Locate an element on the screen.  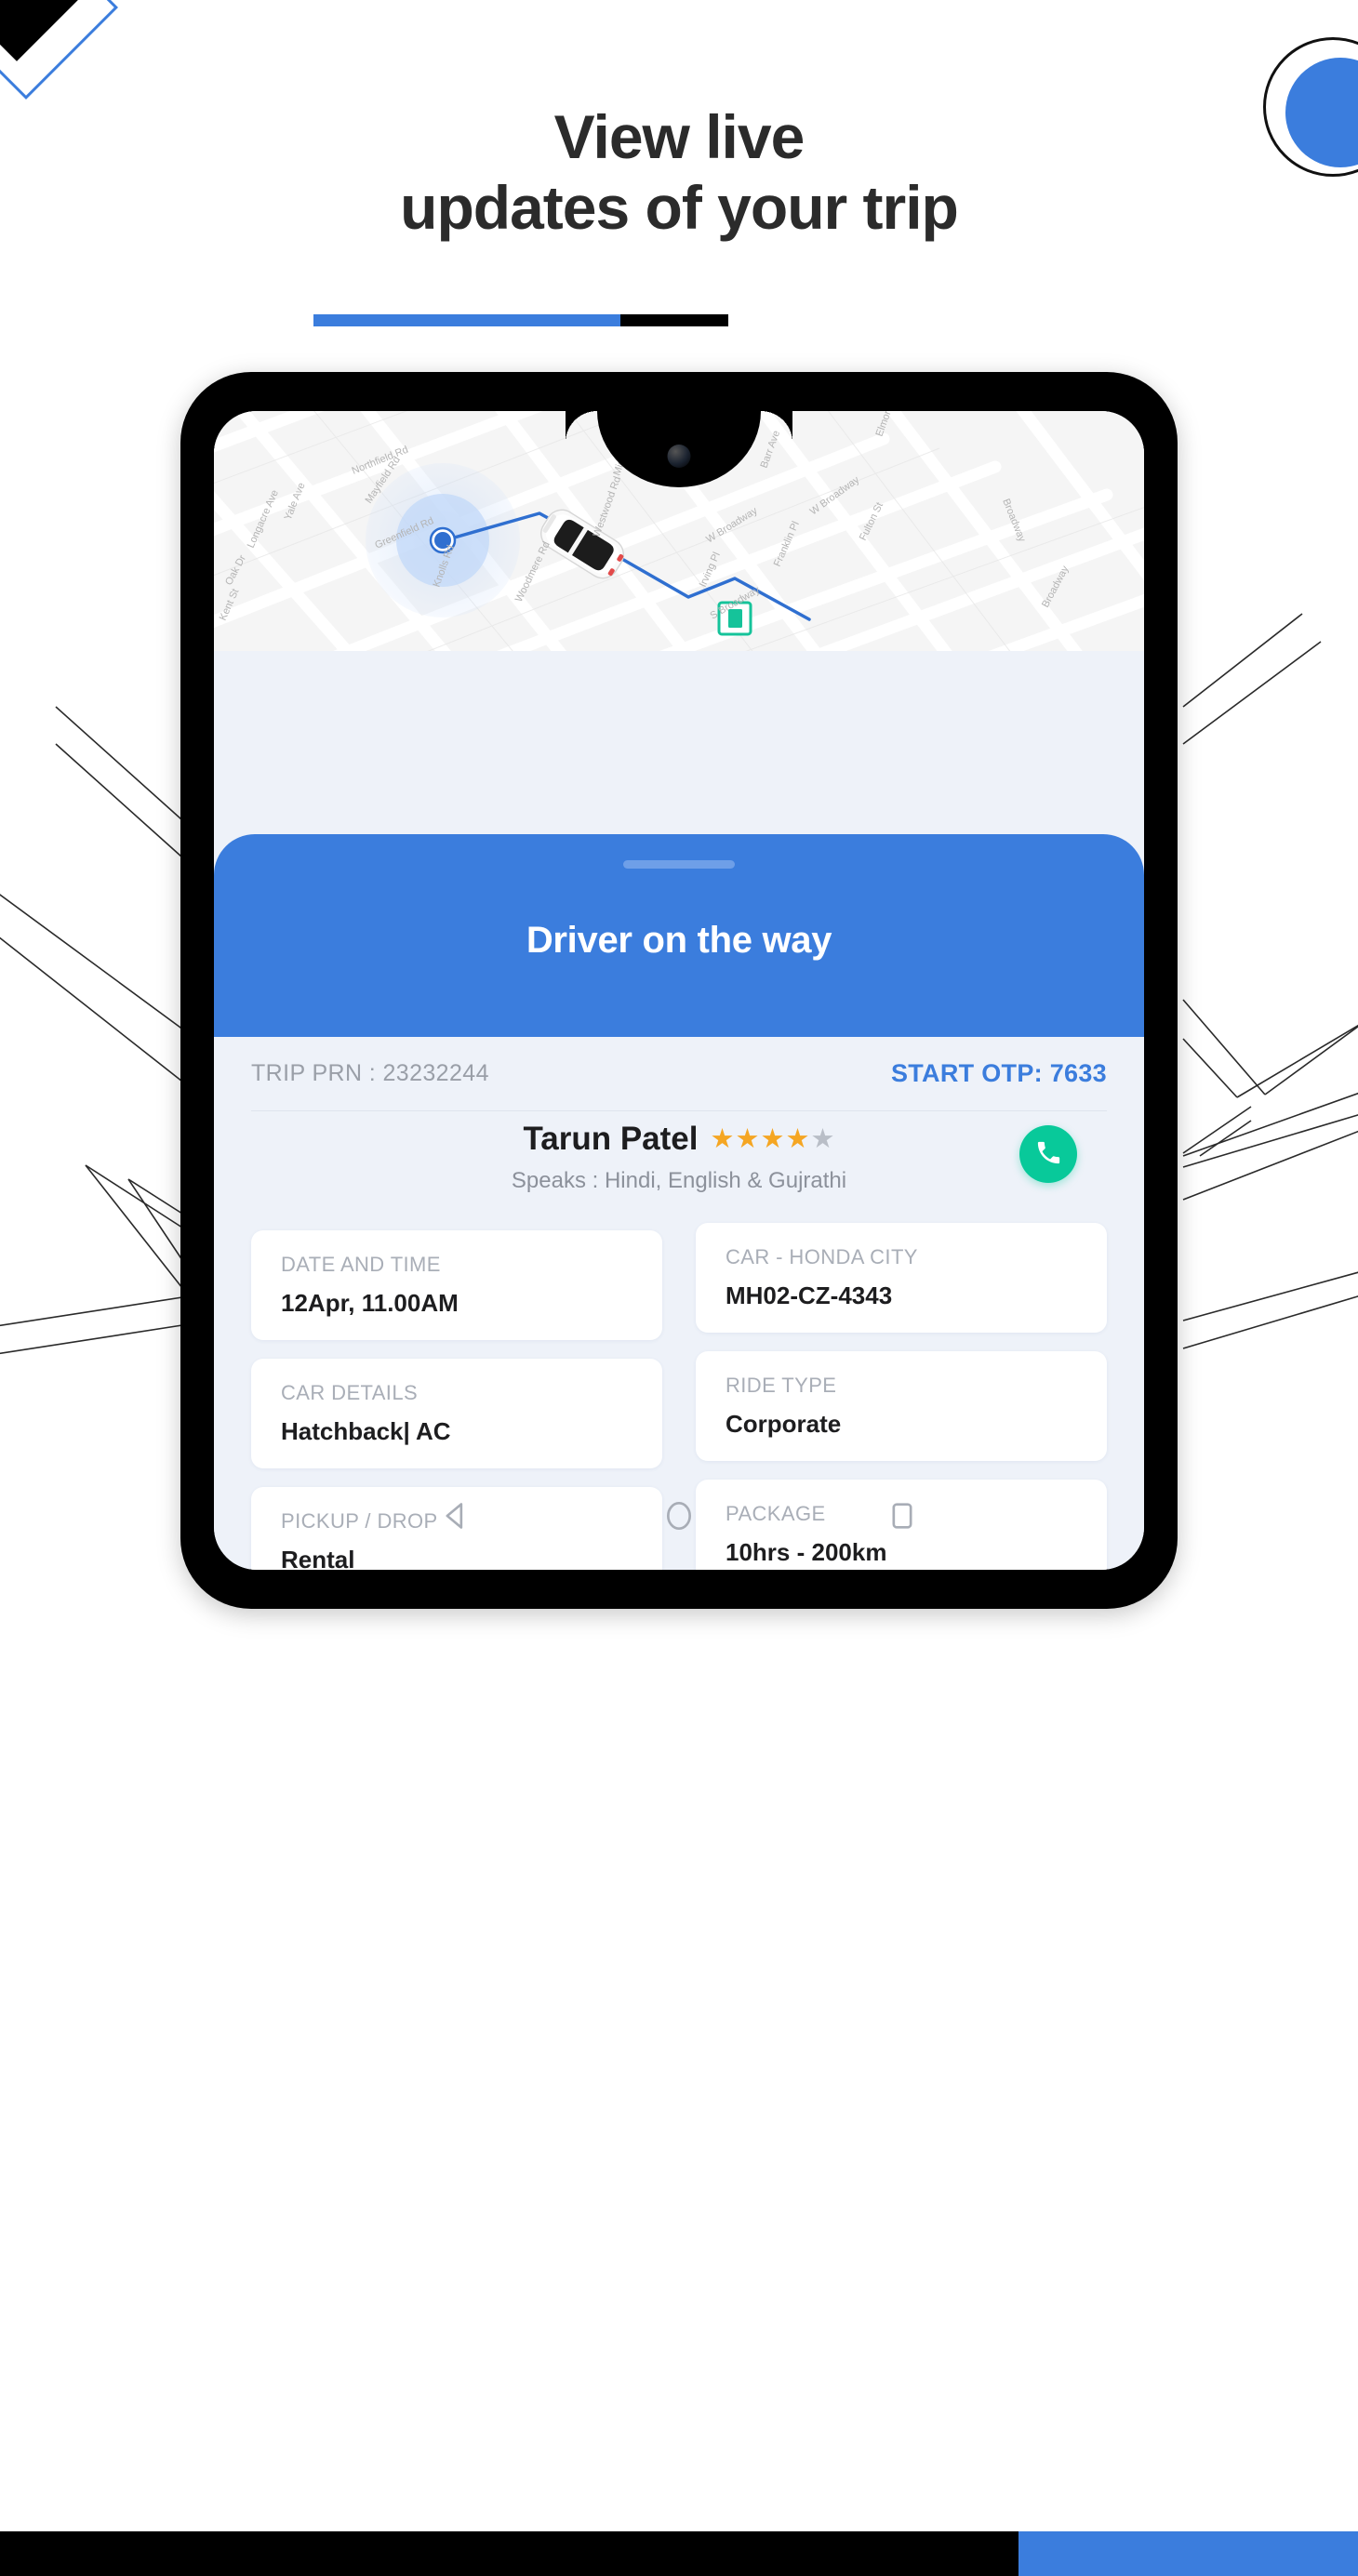
star-filled-3: ★ is located at coordinates (772, 1138).